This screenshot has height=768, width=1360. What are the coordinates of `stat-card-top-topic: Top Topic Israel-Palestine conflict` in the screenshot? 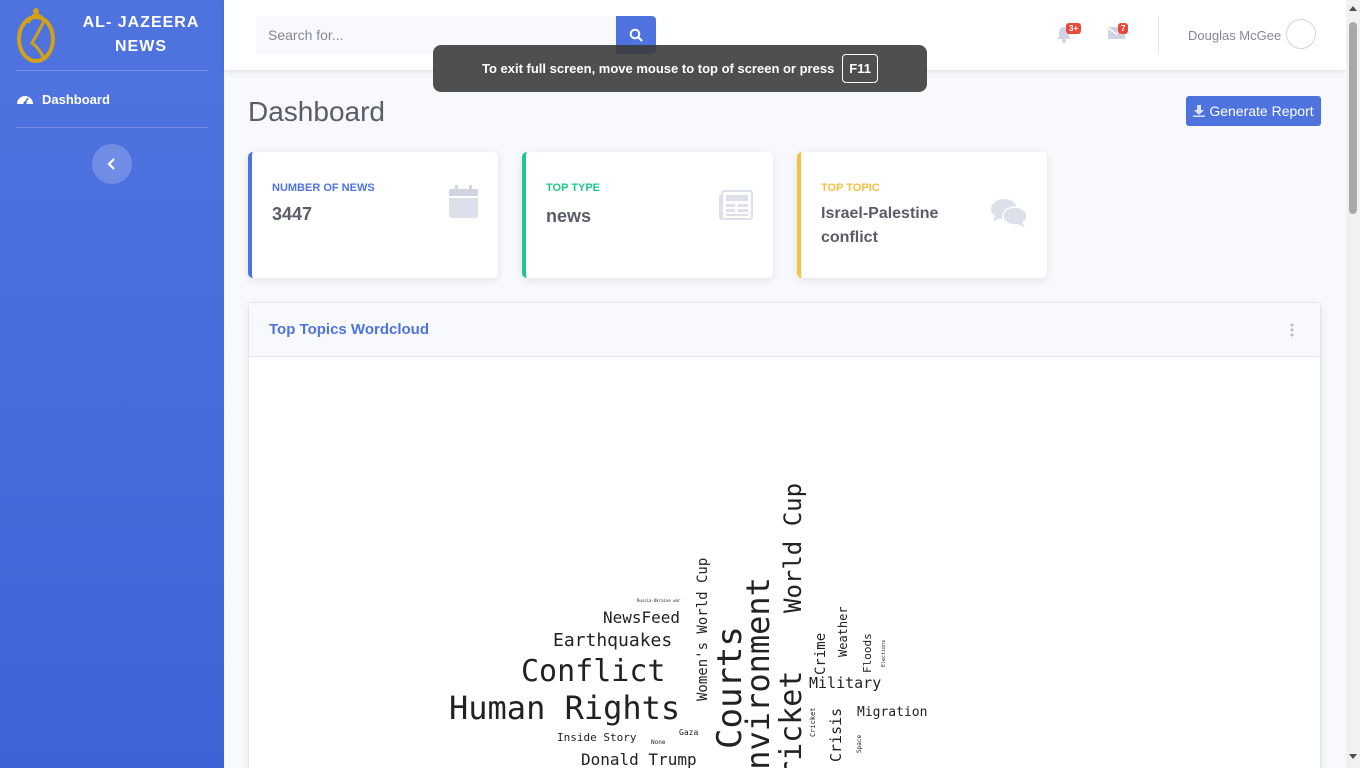 It's located at (922, 215).